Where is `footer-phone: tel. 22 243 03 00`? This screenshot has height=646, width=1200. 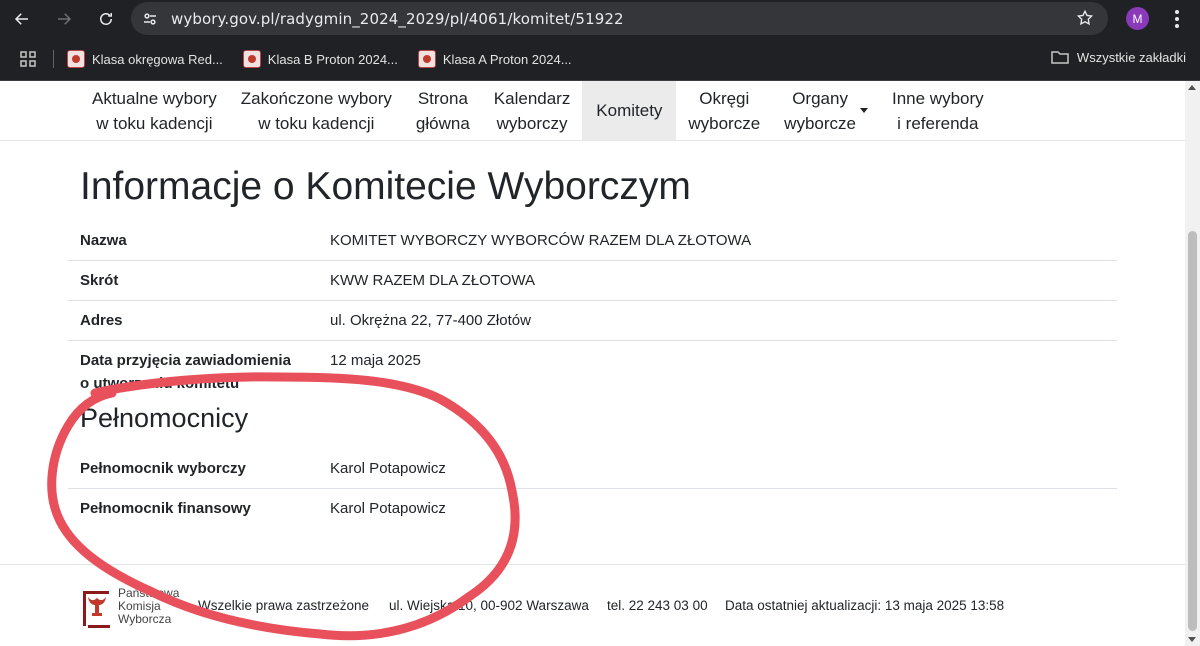 footer-phone: tel. 22 243 03 00 is located at coordinates (657, 605).